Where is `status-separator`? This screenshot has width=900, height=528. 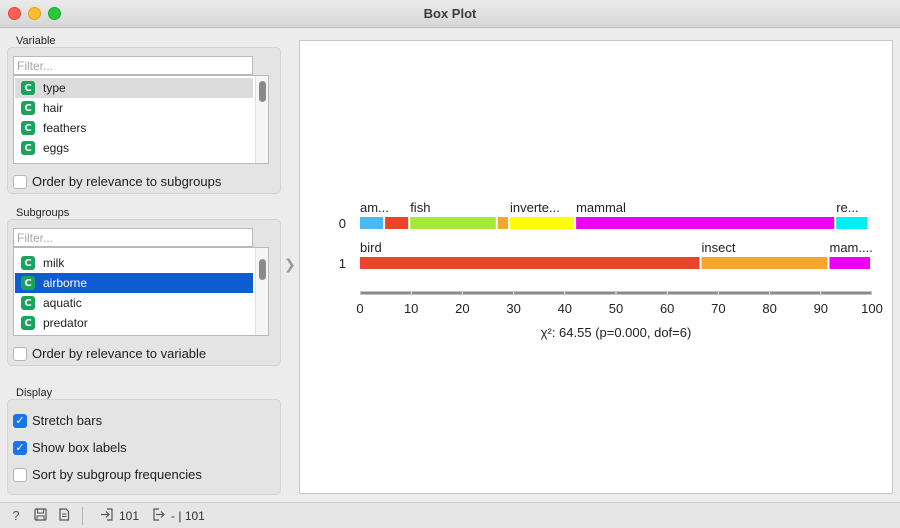 status-separator is located at coordinates (82, 515).